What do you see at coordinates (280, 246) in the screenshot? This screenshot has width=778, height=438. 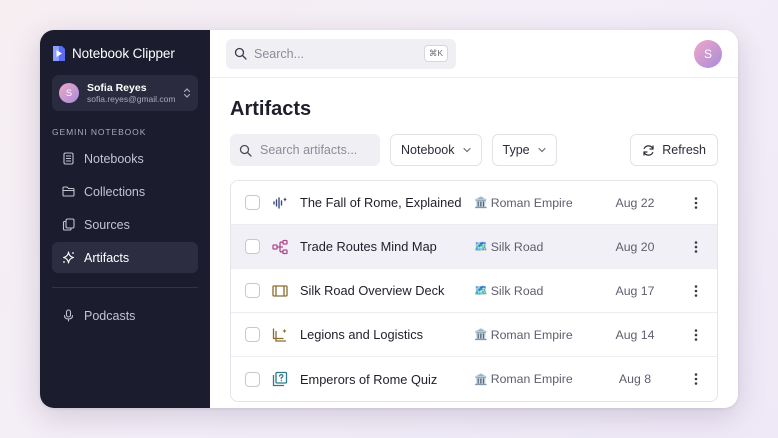 I see `mind-map-icon` at bounding box center [280, 246].